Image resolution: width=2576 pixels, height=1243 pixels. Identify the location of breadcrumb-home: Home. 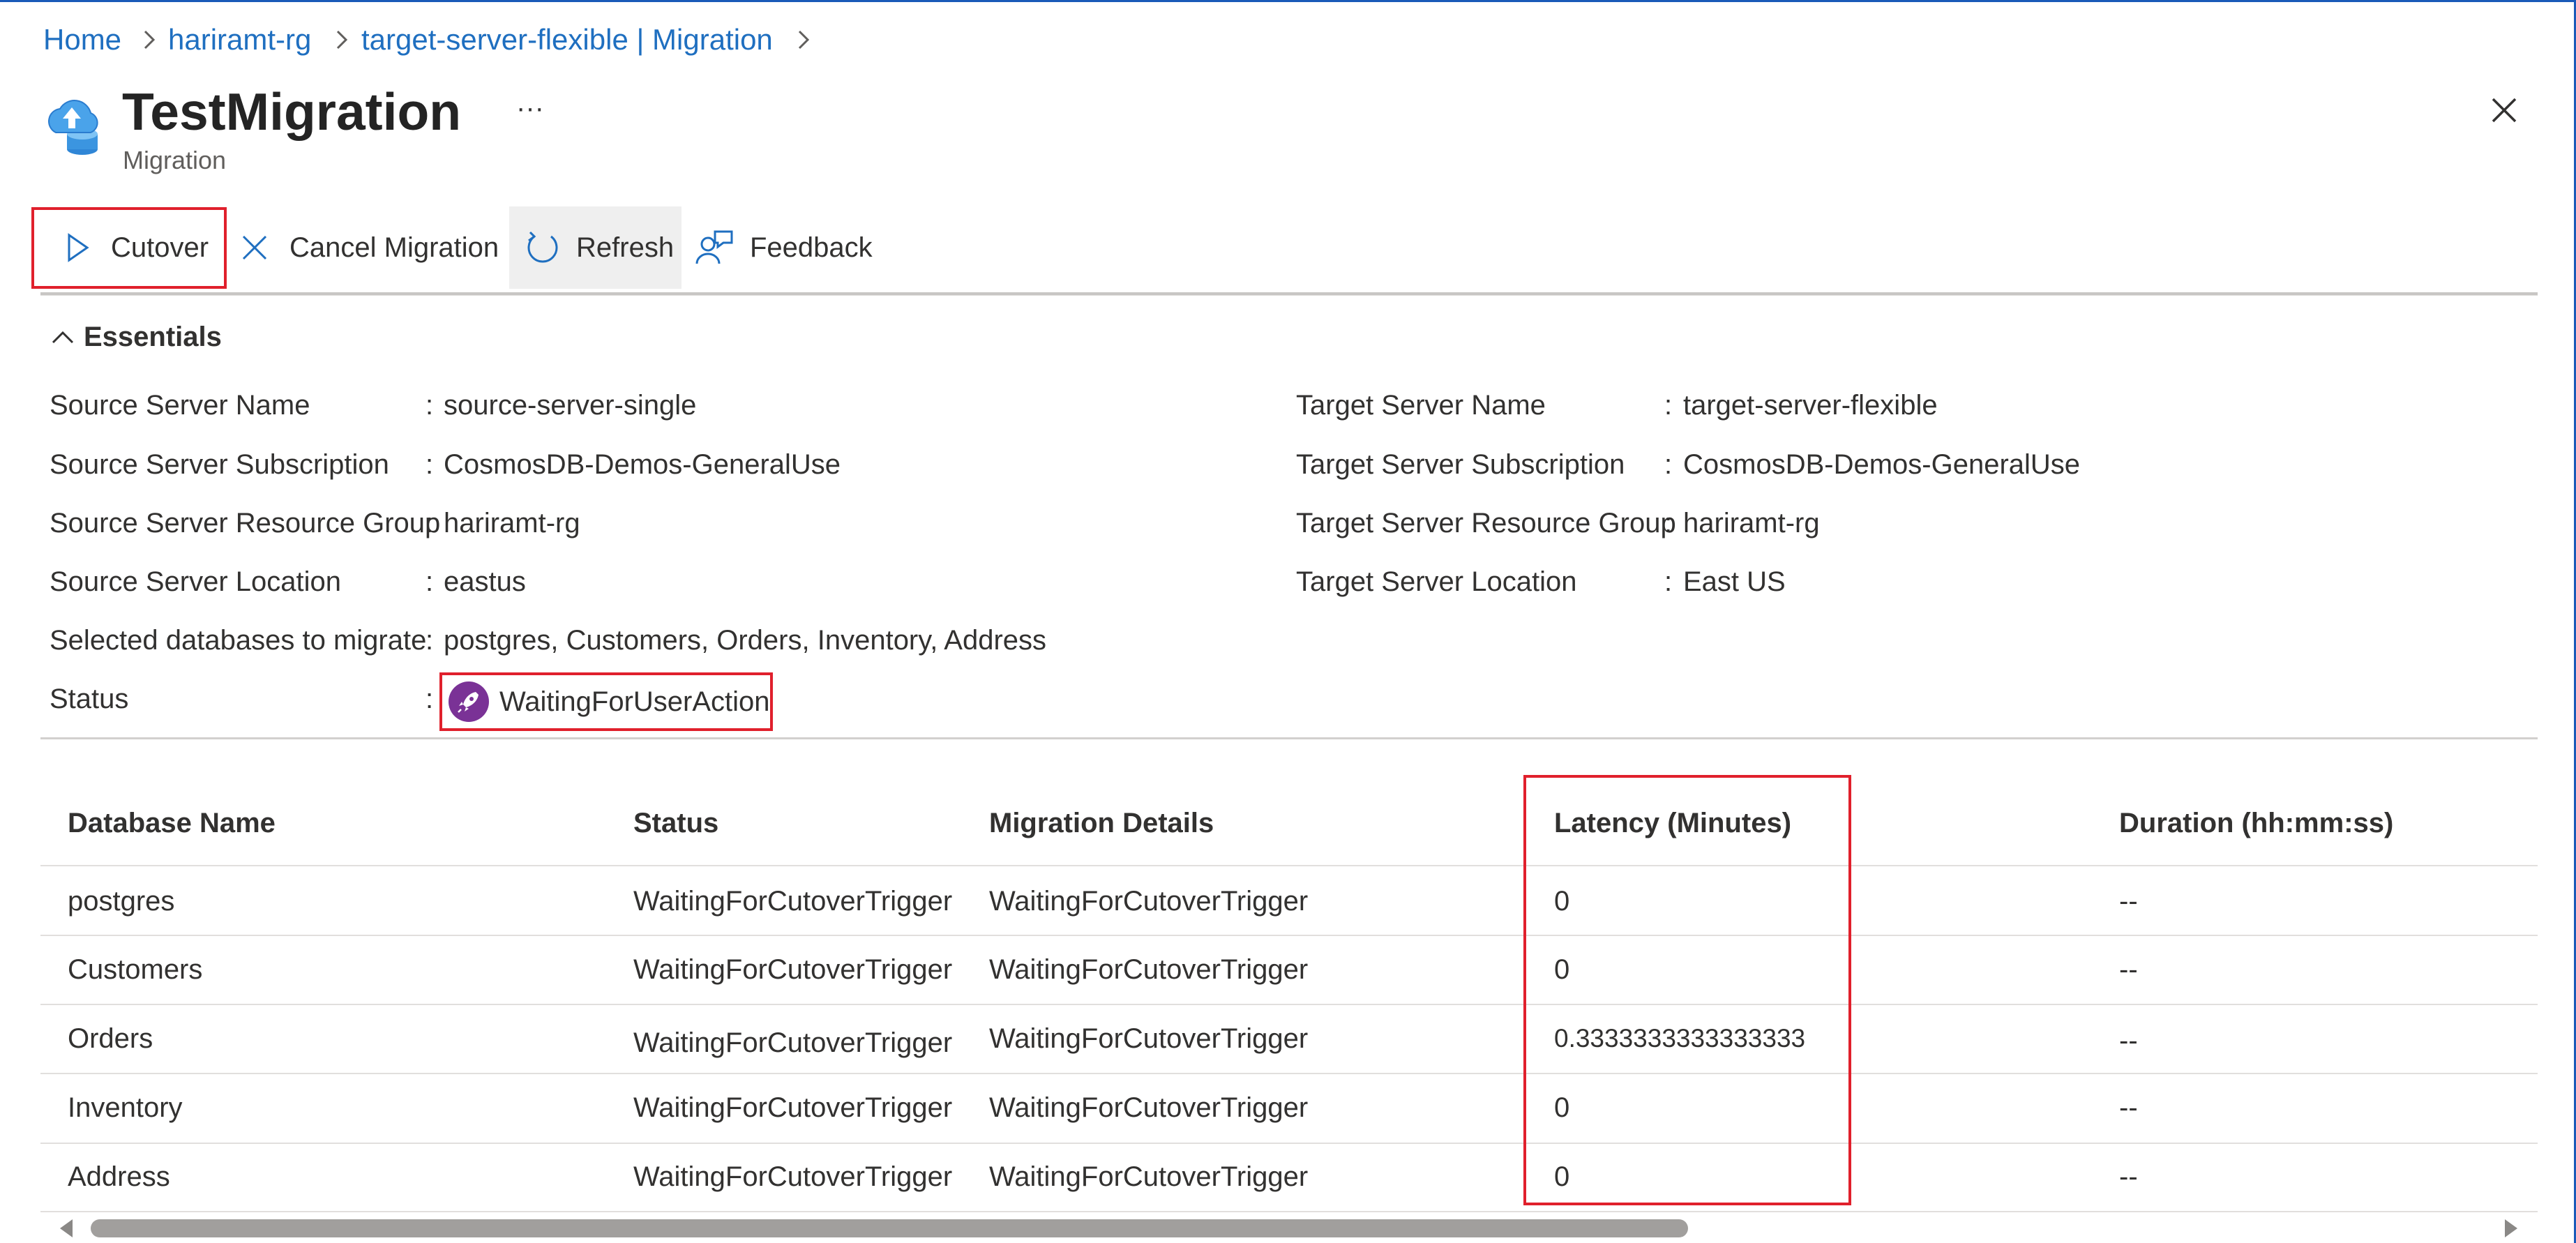
(82, 40).